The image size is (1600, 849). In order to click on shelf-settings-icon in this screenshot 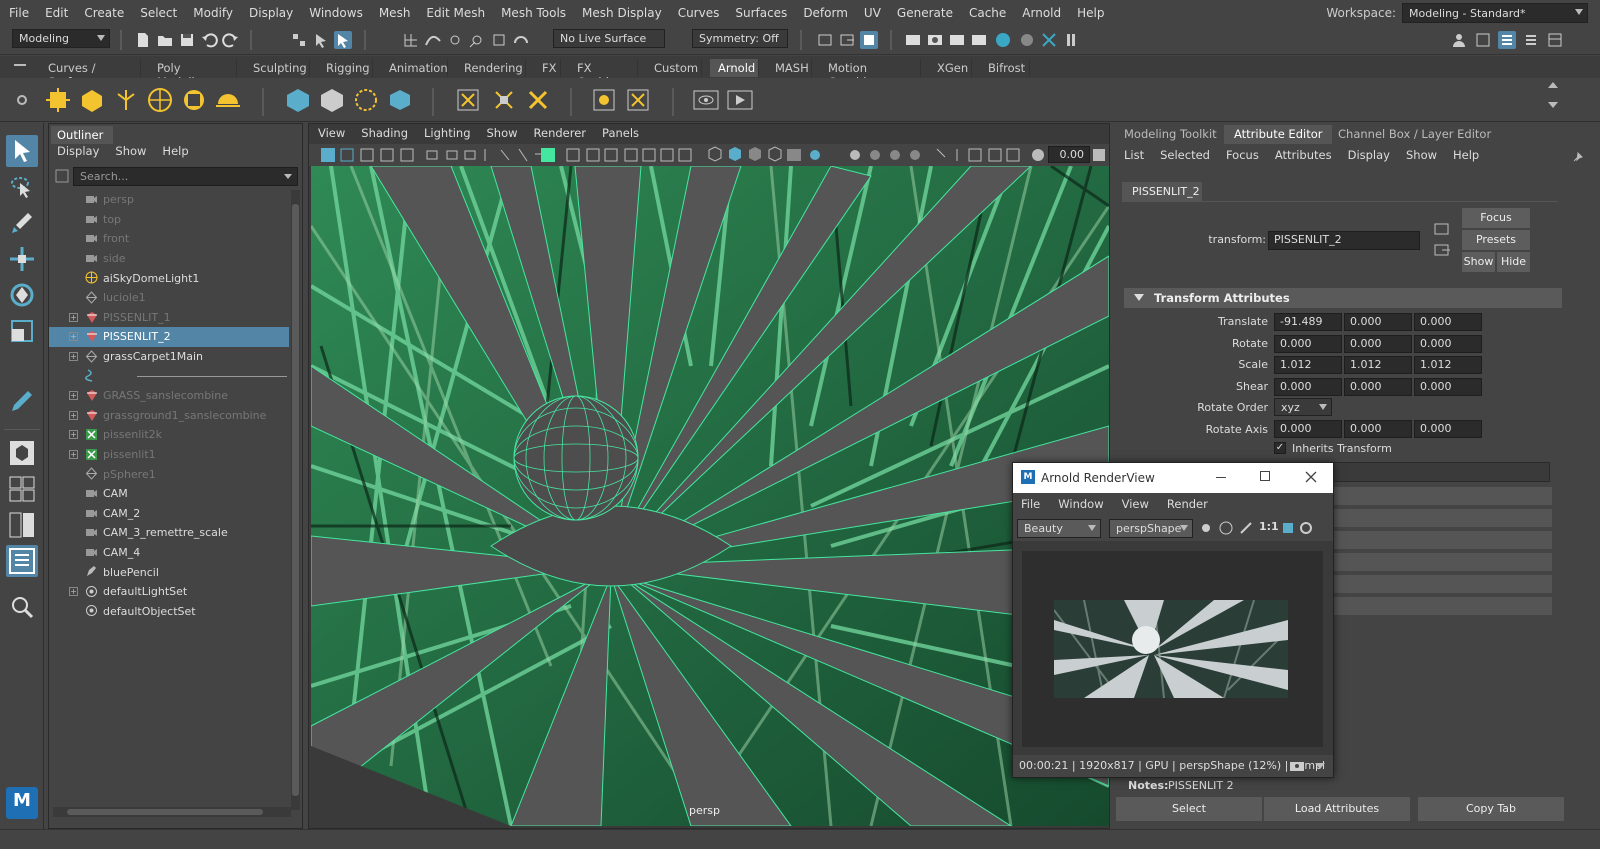, I will do `click(22, 100)`.